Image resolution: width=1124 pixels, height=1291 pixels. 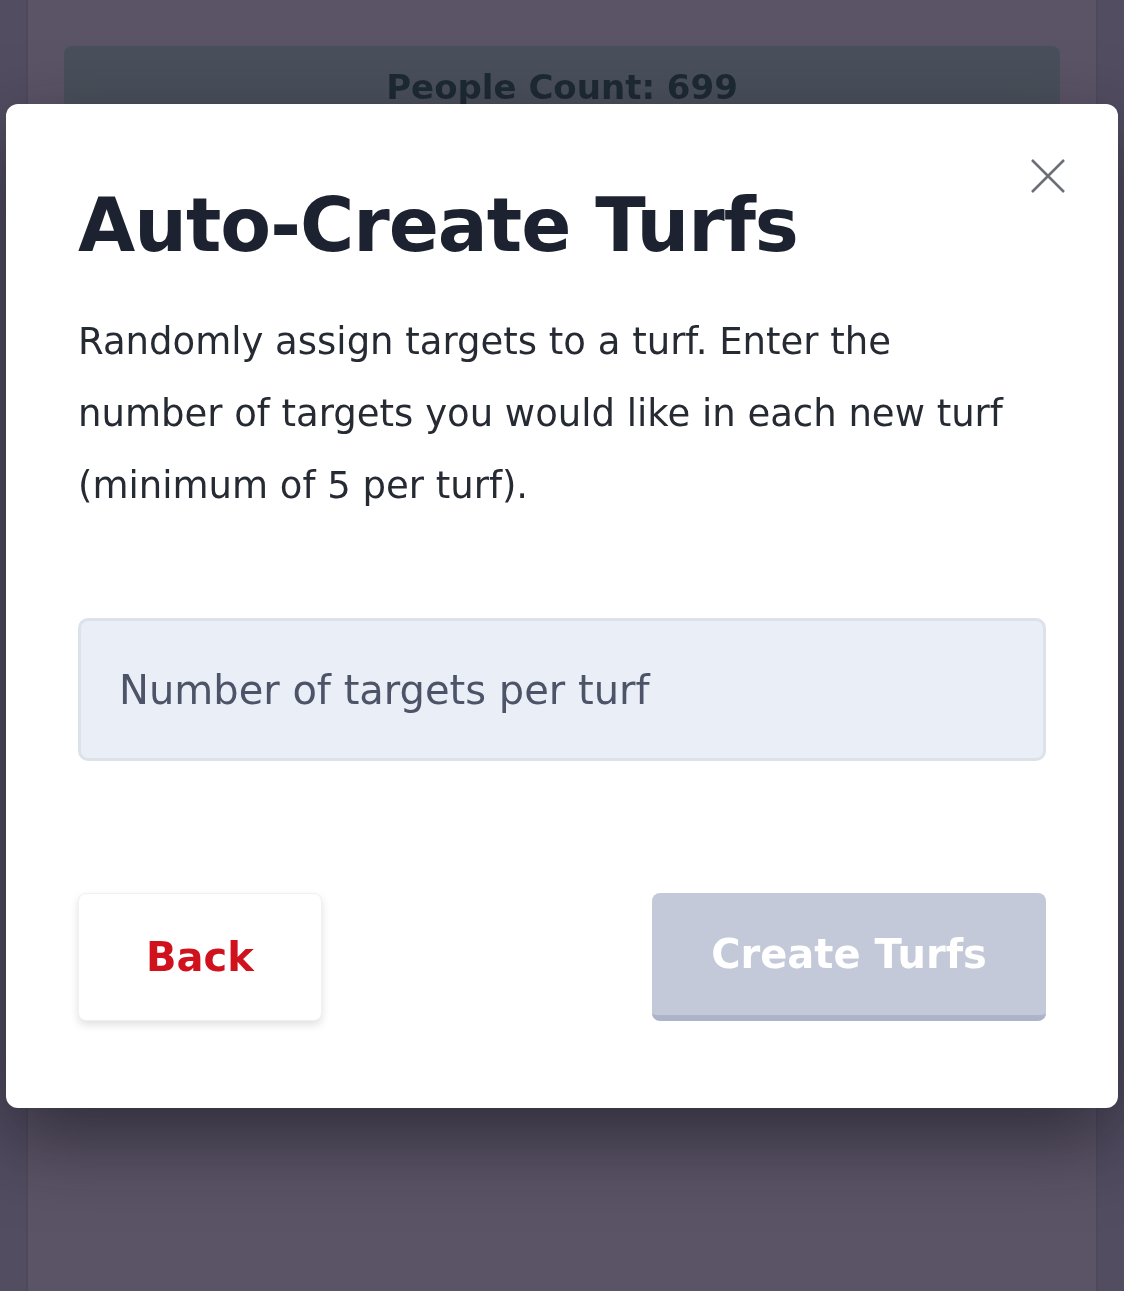 I want to click on back-button: Back, so click(x=200, y=957).